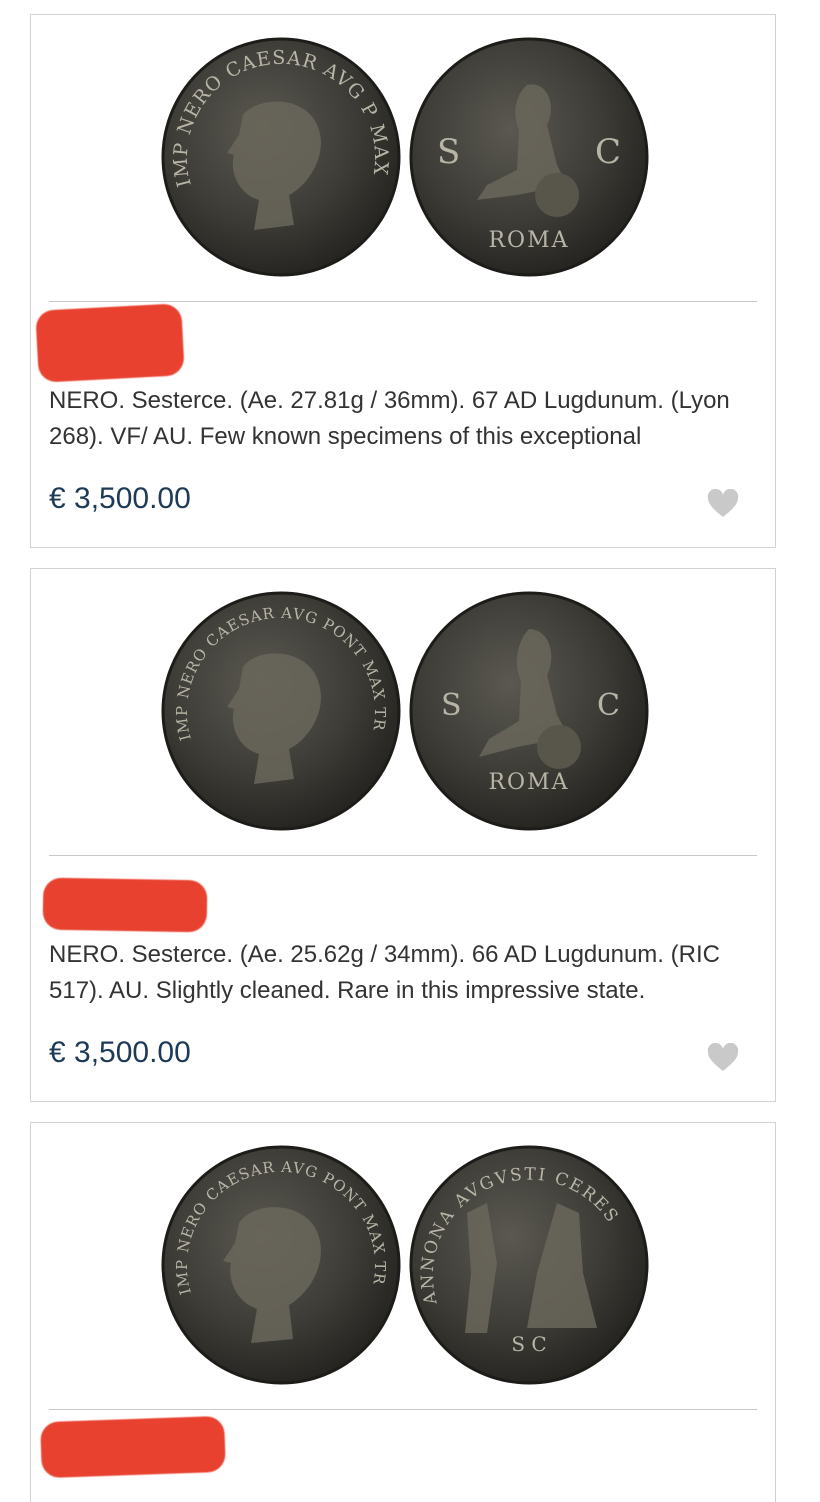  I want to click on coin-obverse-image: IMP NERO CAESAR AVG P MAX TR P, so click(280, 156).